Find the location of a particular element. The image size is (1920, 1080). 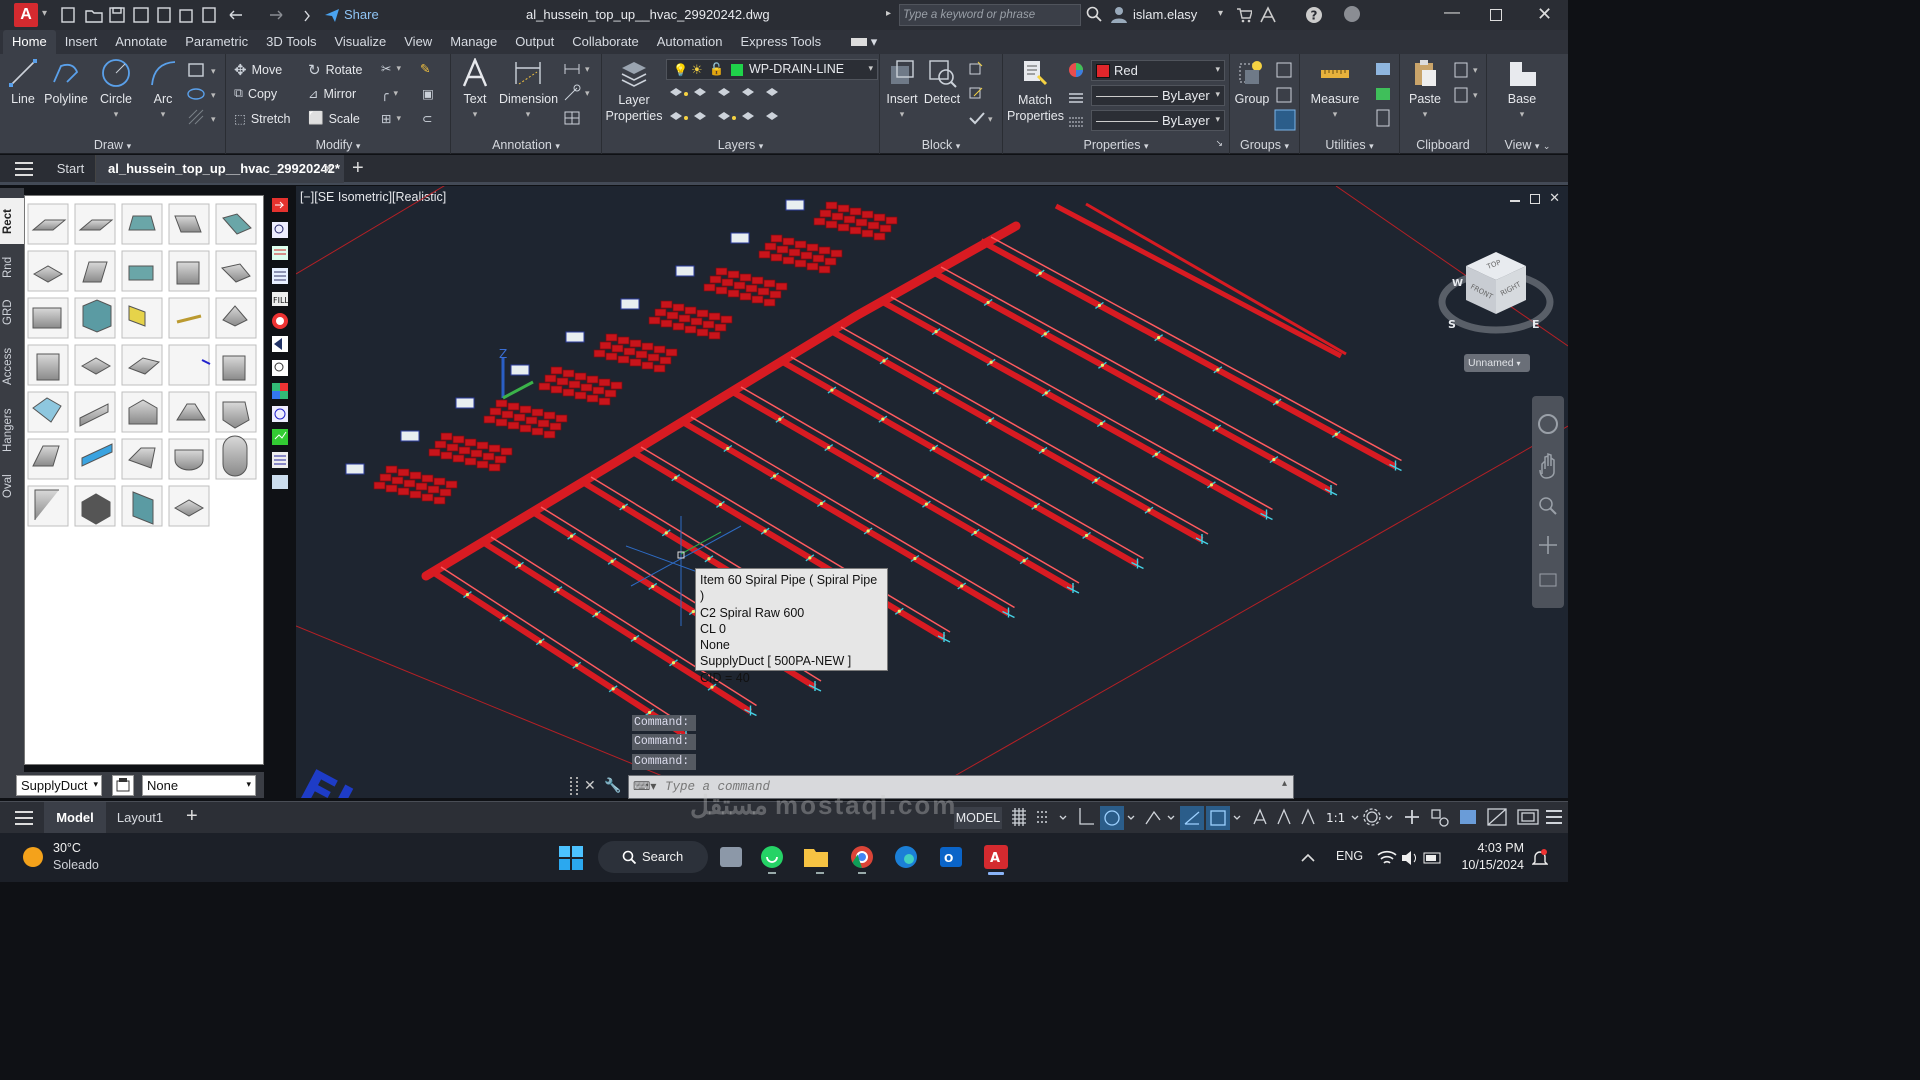

model-tab: Model is located at coordinates (75, 817).